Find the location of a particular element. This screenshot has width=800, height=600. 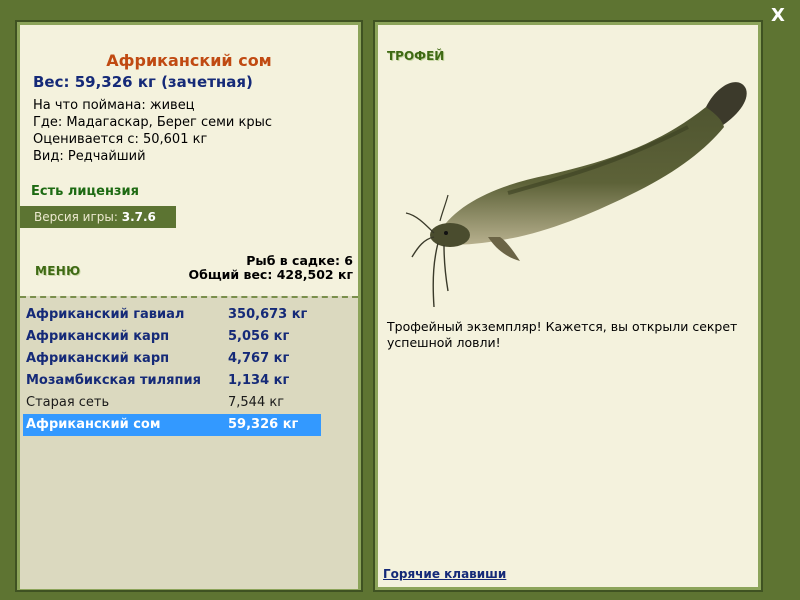

catch-weight: 59,326 кг is located at coordinates (263, 424).